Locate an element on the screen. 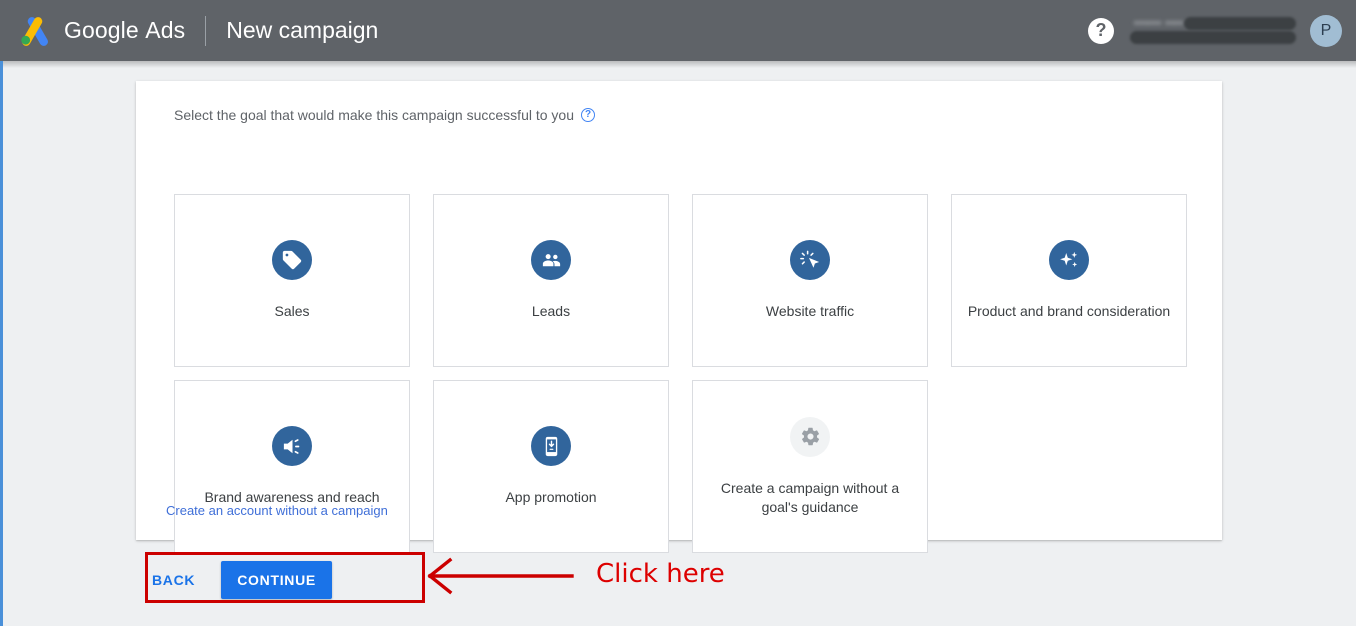  goal-card-sales: Sales is located at coordinates (292, 280).